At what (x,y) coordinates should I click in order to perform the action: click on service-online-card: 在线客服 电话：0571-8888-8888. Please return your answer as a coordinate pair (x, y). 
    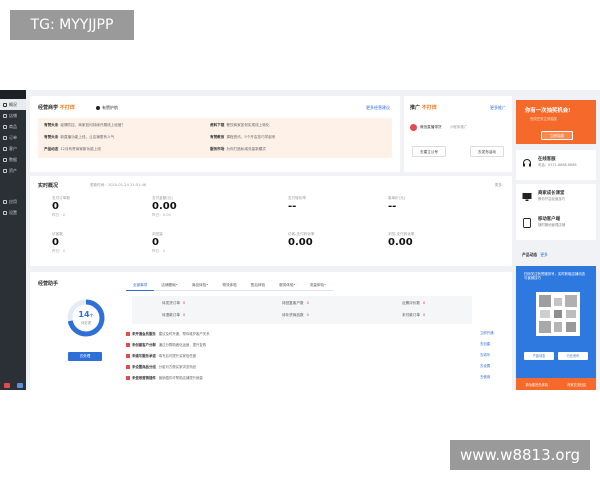
    Looking at the image, I should click on (556, 165).